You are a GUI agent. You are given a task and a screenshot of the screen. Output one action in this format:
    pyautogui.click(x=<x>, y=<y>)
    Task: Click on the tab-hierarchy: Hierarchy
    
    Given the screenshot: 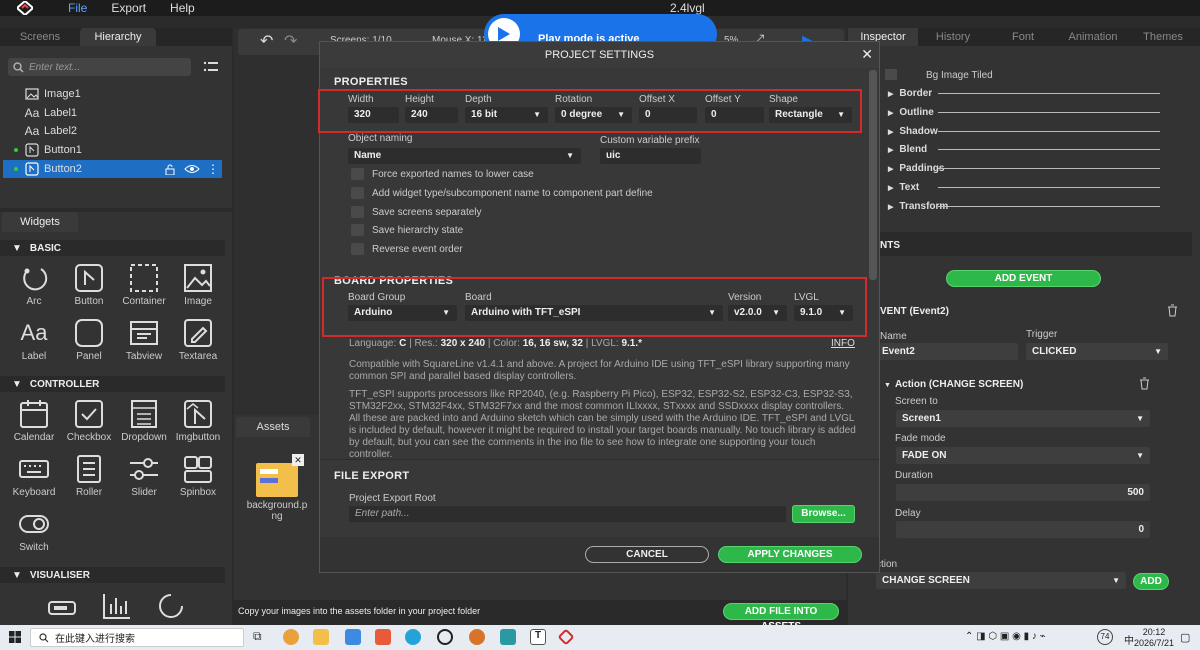 What is the action you would take?
    pyautogui.click(x=118, y=37)
    